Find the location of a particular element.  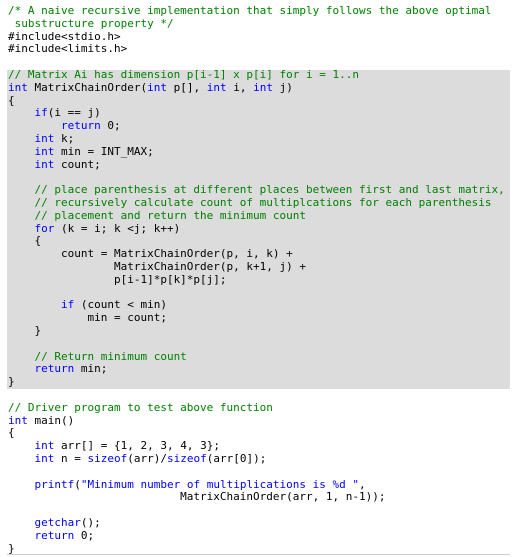

code-line: min = count; is located at coordinates (258, 318).